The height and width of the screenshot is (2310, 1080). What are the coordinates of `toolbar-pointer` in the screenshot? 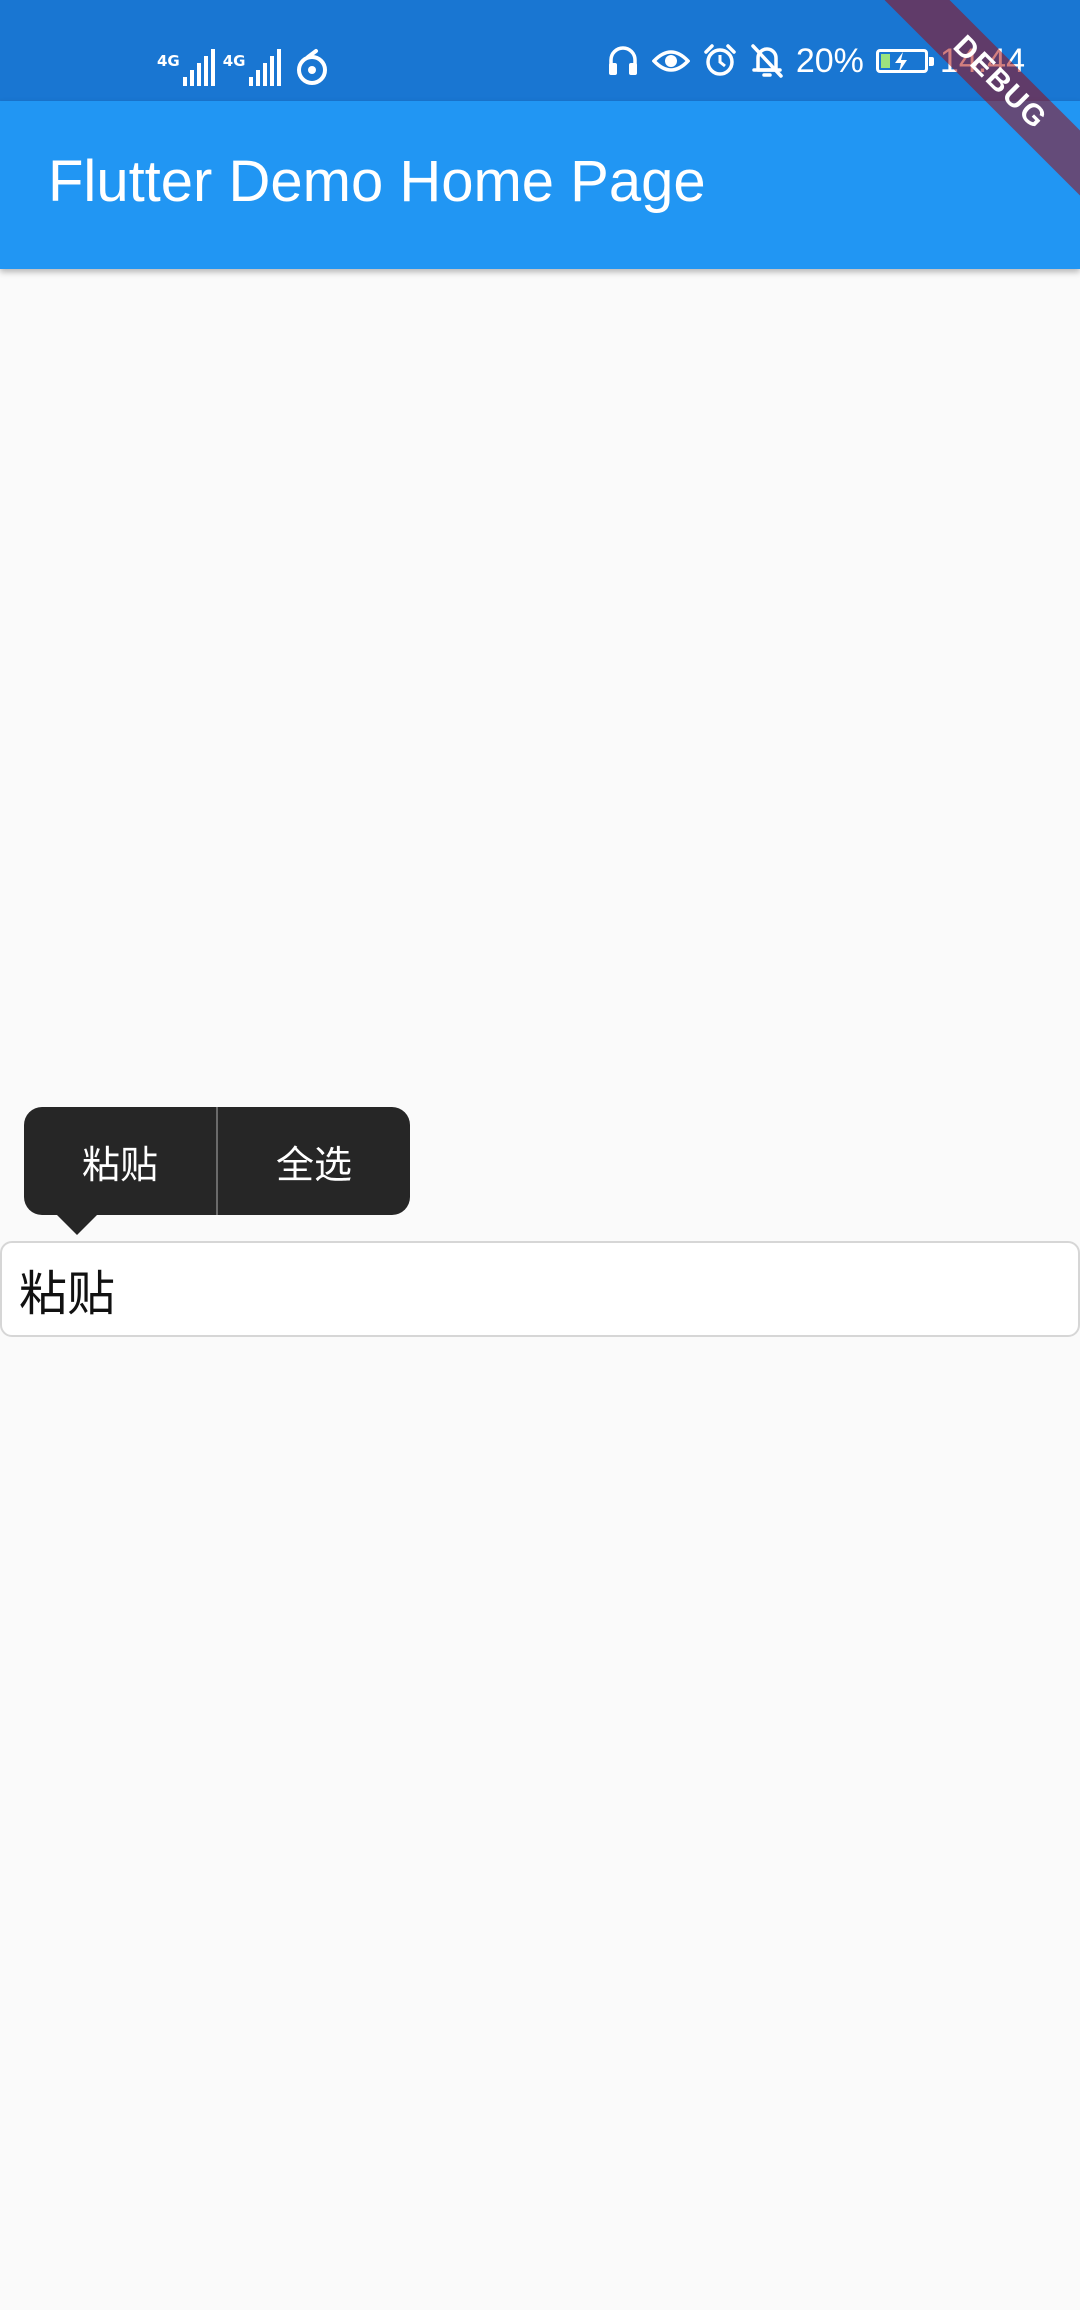 It's located at (77, 1224).